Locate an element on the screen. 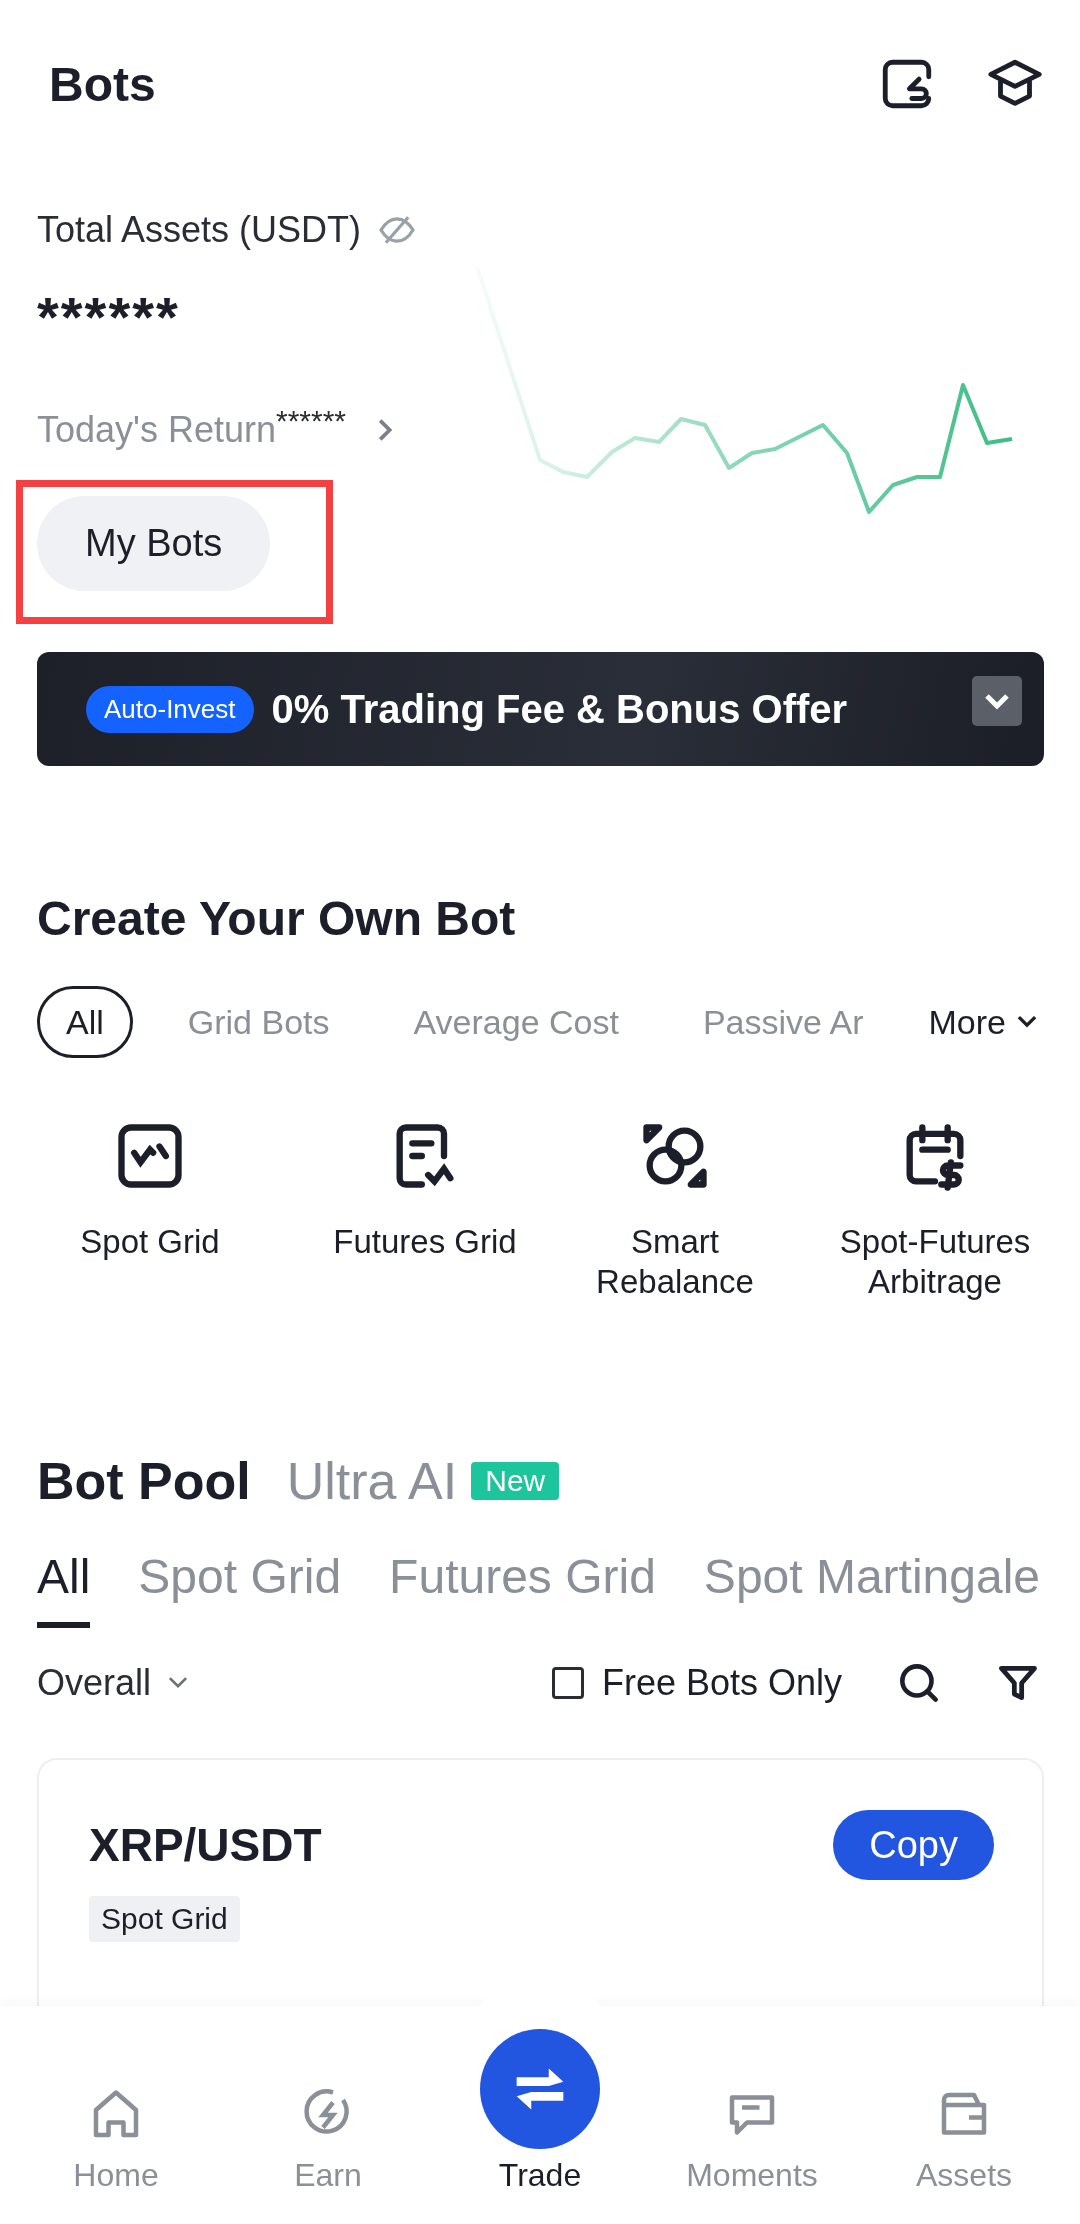  free-bots-label: Free Bots Only is located at coordinates (721, 1683).